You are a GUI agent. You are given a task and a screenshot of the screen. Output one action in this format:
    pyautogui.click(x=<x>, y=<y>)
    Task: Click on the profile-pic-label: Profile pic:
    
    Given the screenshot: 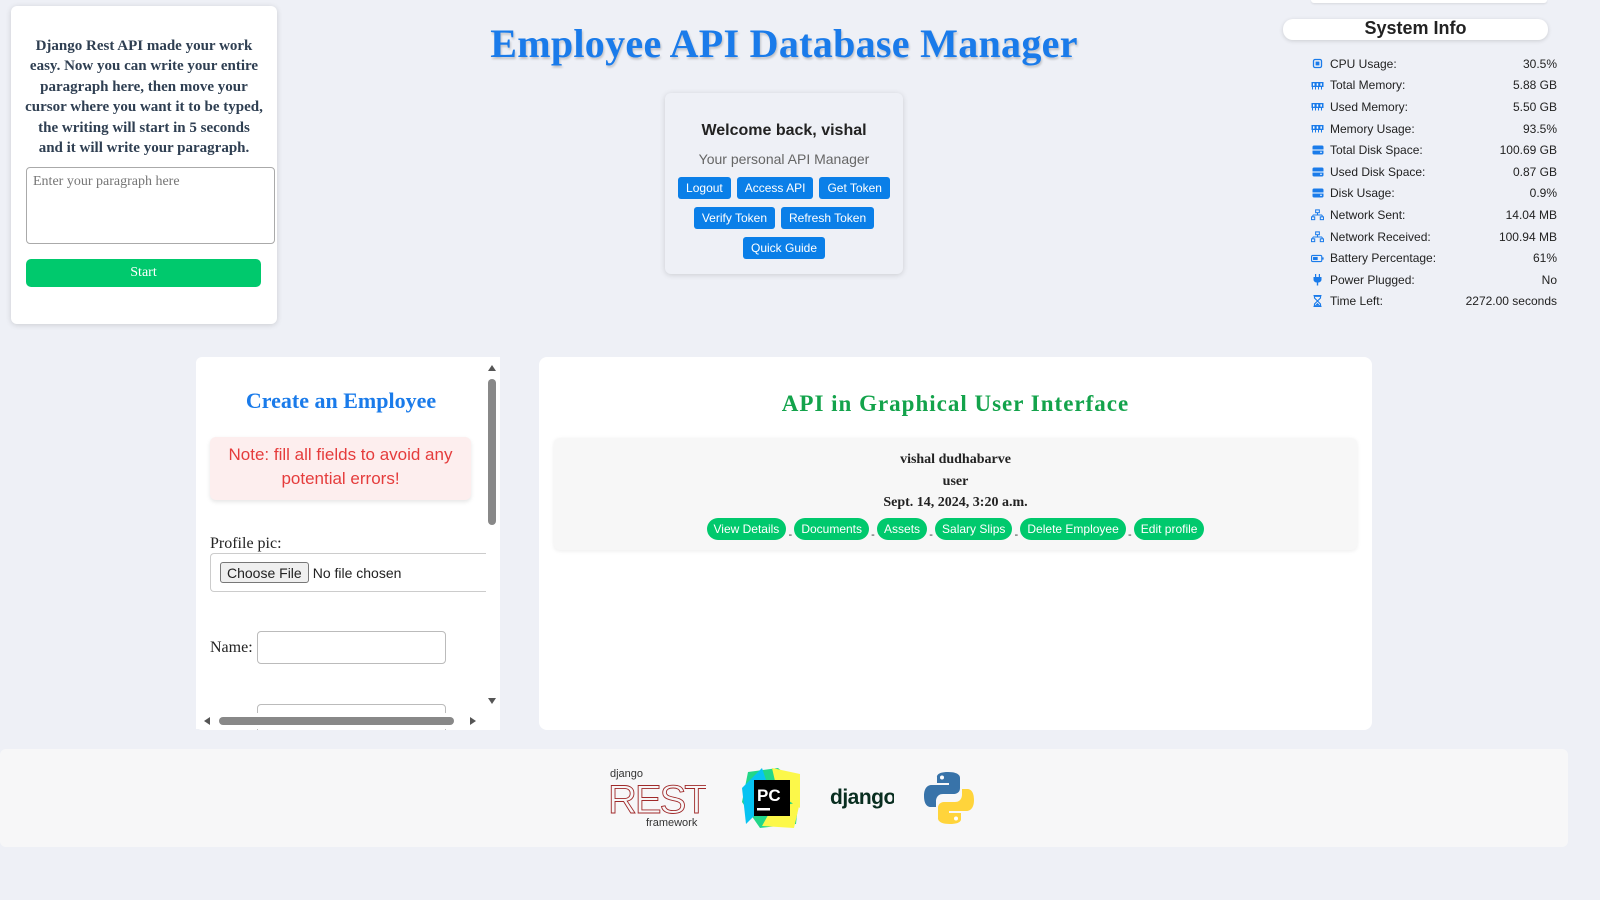 What is the action you would take?
    pyautogui.click(x=246, y=543)
    